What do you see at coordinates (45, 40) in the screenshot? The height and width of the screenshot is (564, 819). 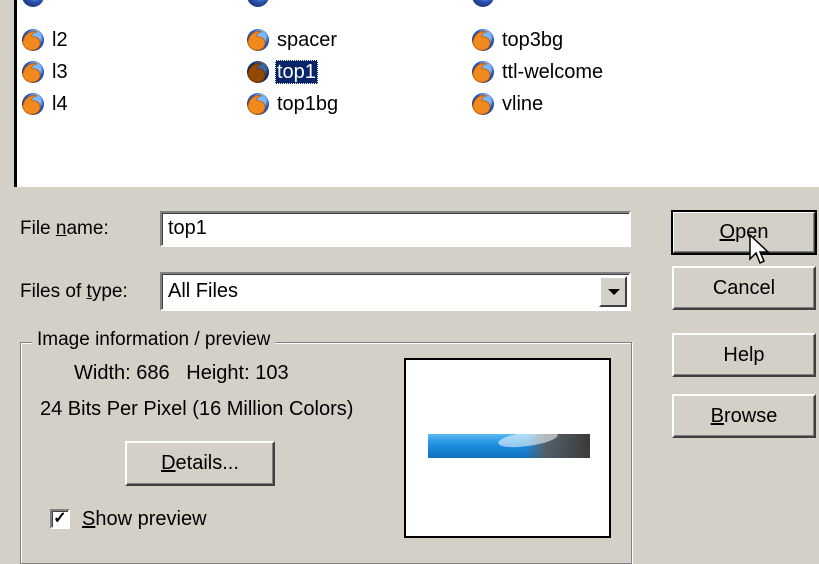 I see `file-item: l2` at bounding box center [45, 40].